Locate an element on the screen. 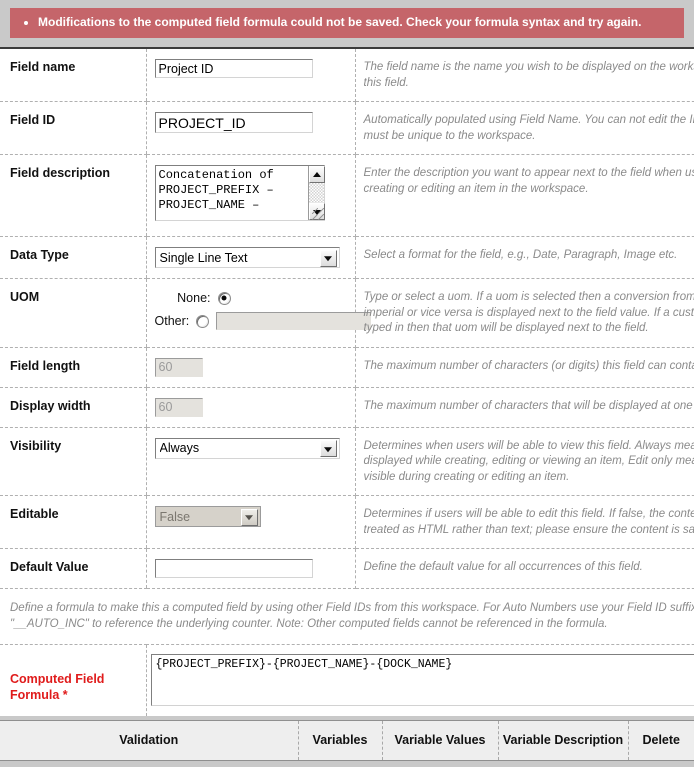 The width and height of the screenshot is (694, 767). editable-value: False is located at coordinates (175, 516).